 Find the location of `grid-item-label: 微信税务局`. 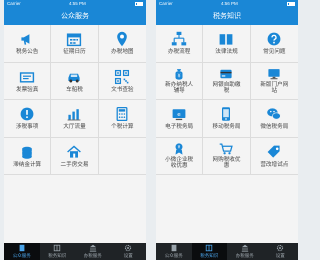

grid-item-label: 微信税务局 is located at coordinates (274, 127).